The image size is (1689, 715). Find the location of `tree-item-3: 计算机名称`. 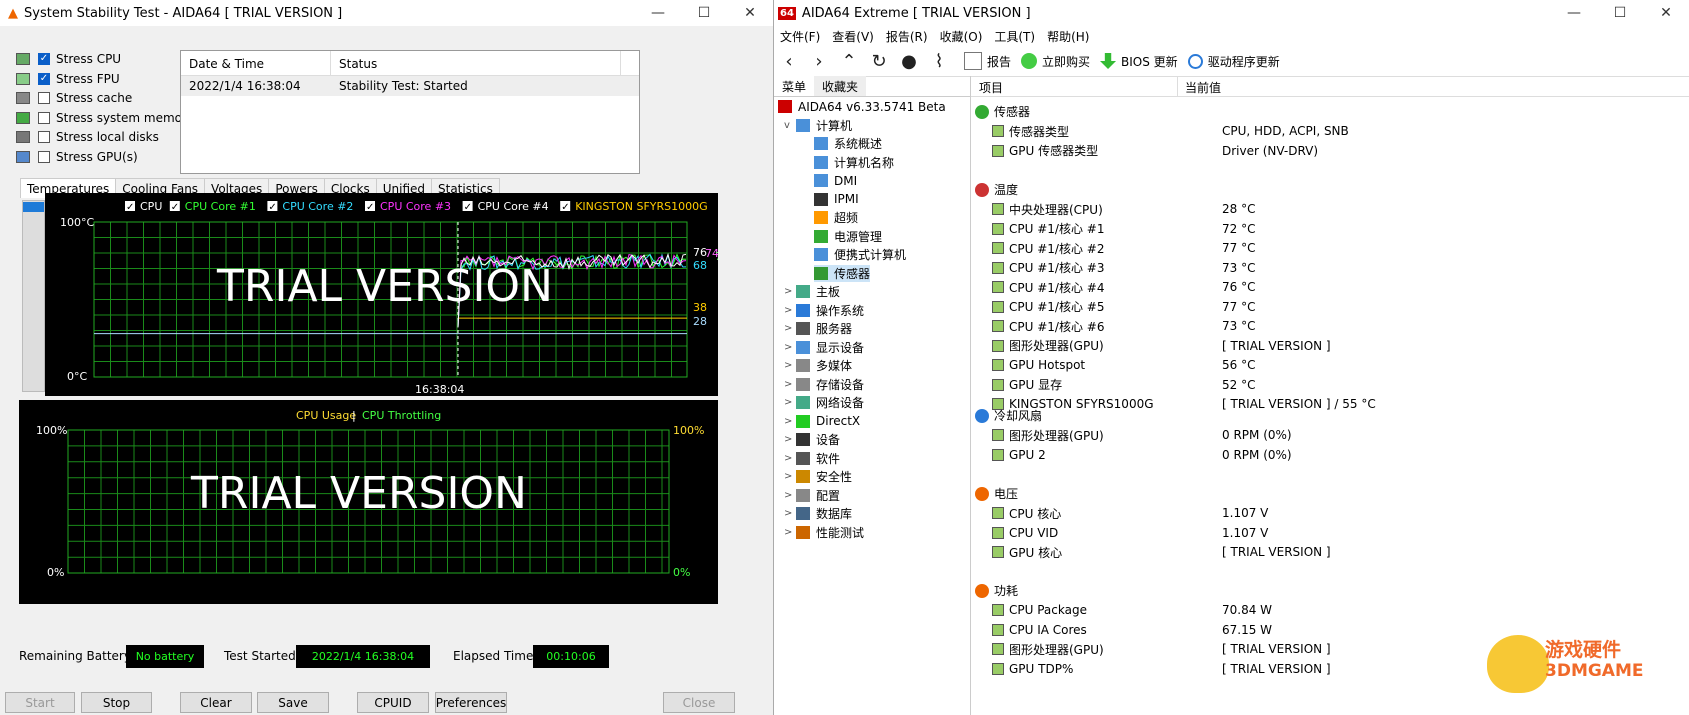

tree-item-3: 计算机名称 is located at coordinates (854, 162).